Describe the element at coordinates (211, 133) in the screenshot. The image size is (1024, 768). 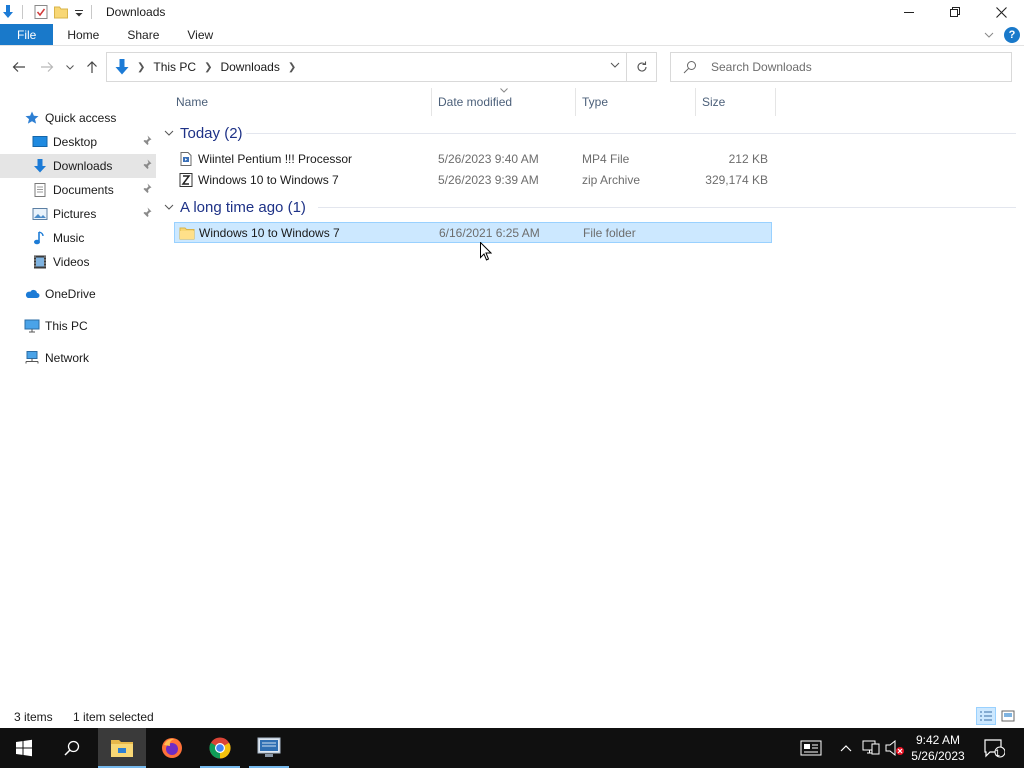
I see `group-label: Today (2)` at that location.